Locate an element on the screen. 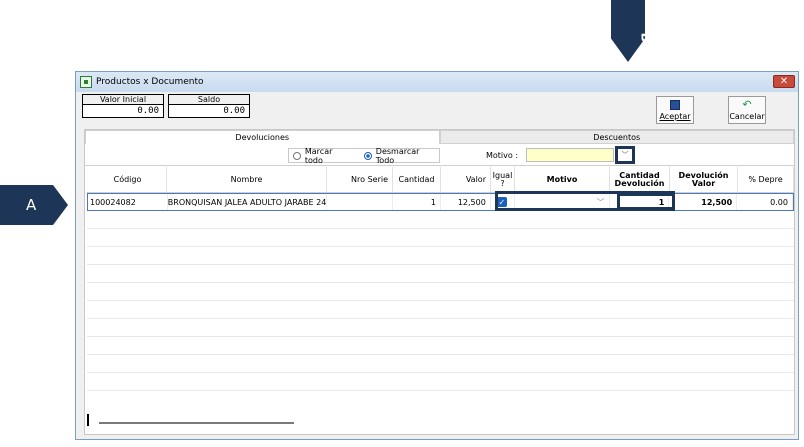 The width and height of the screenshot is (804, 447). valor-inicial-value: 0.00 is located at coordinates (123, 111).